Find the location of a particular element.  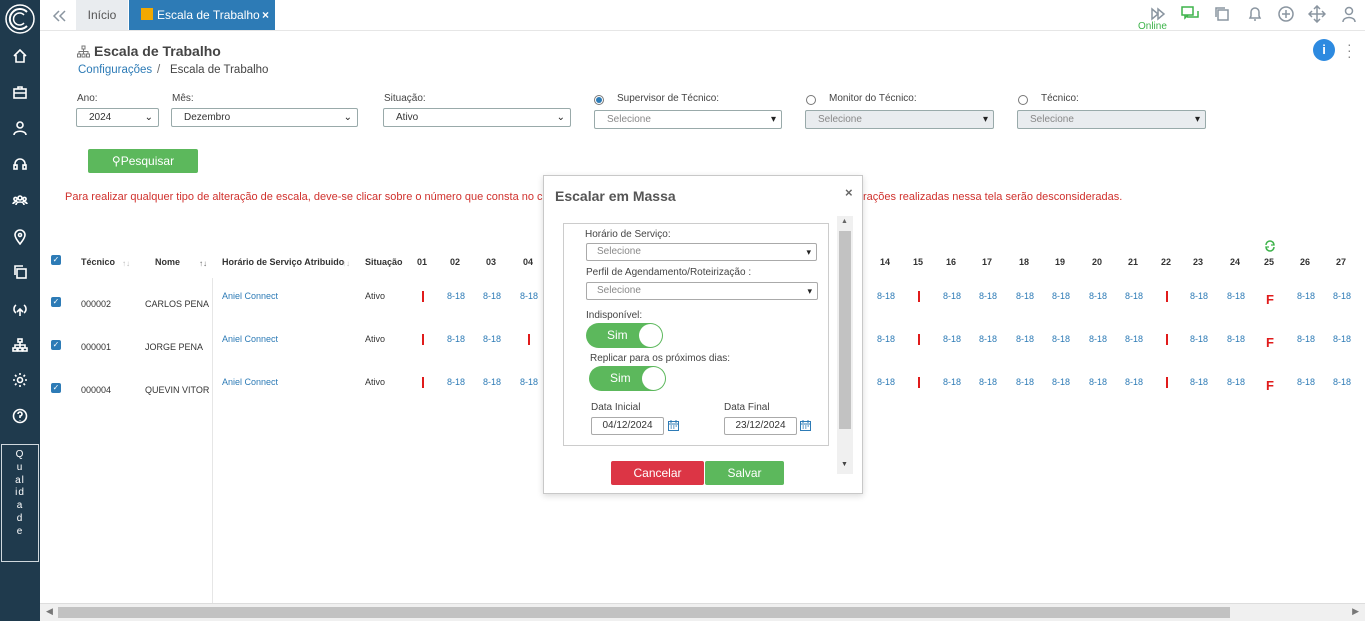

chat-online-icon is located at coordinates (1190, 14).